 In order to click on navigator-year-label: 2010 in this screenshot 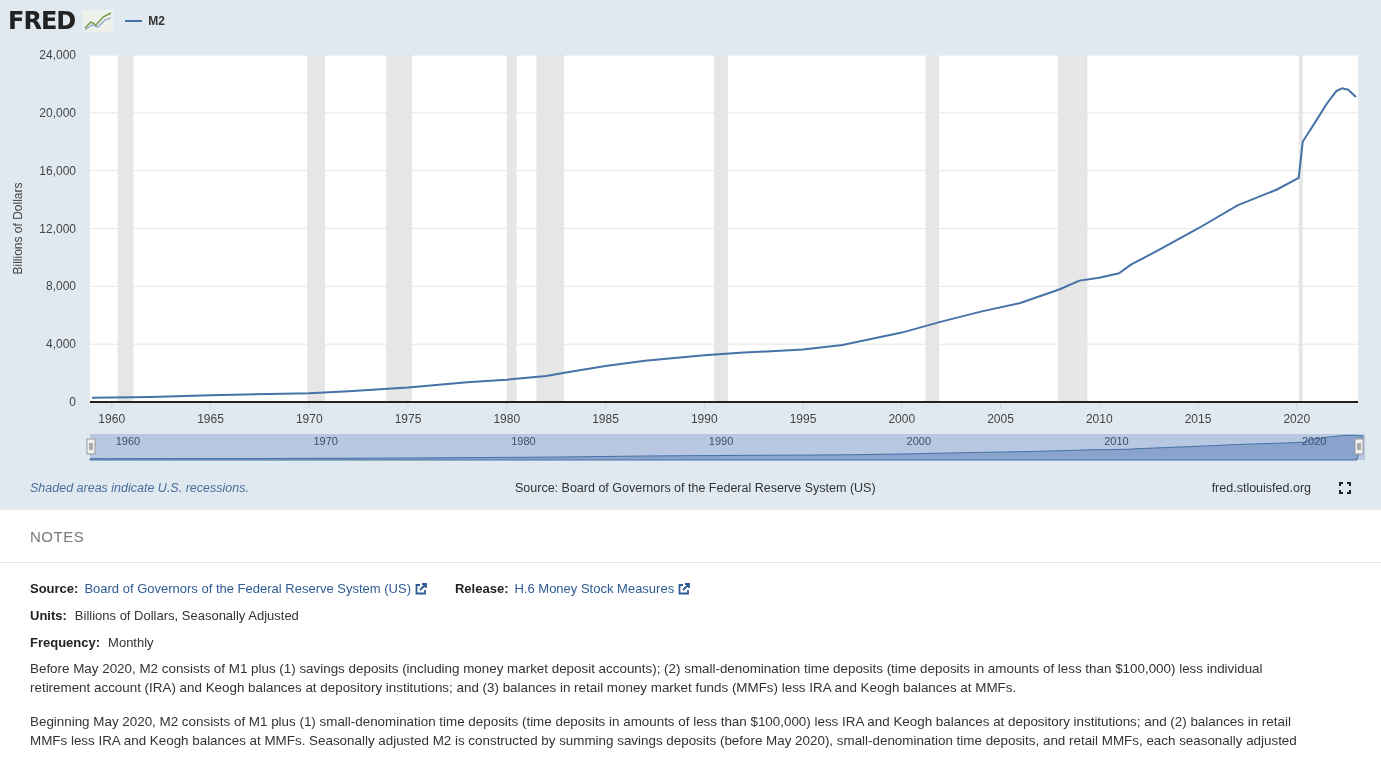, I will do `click(1116, 441)`.